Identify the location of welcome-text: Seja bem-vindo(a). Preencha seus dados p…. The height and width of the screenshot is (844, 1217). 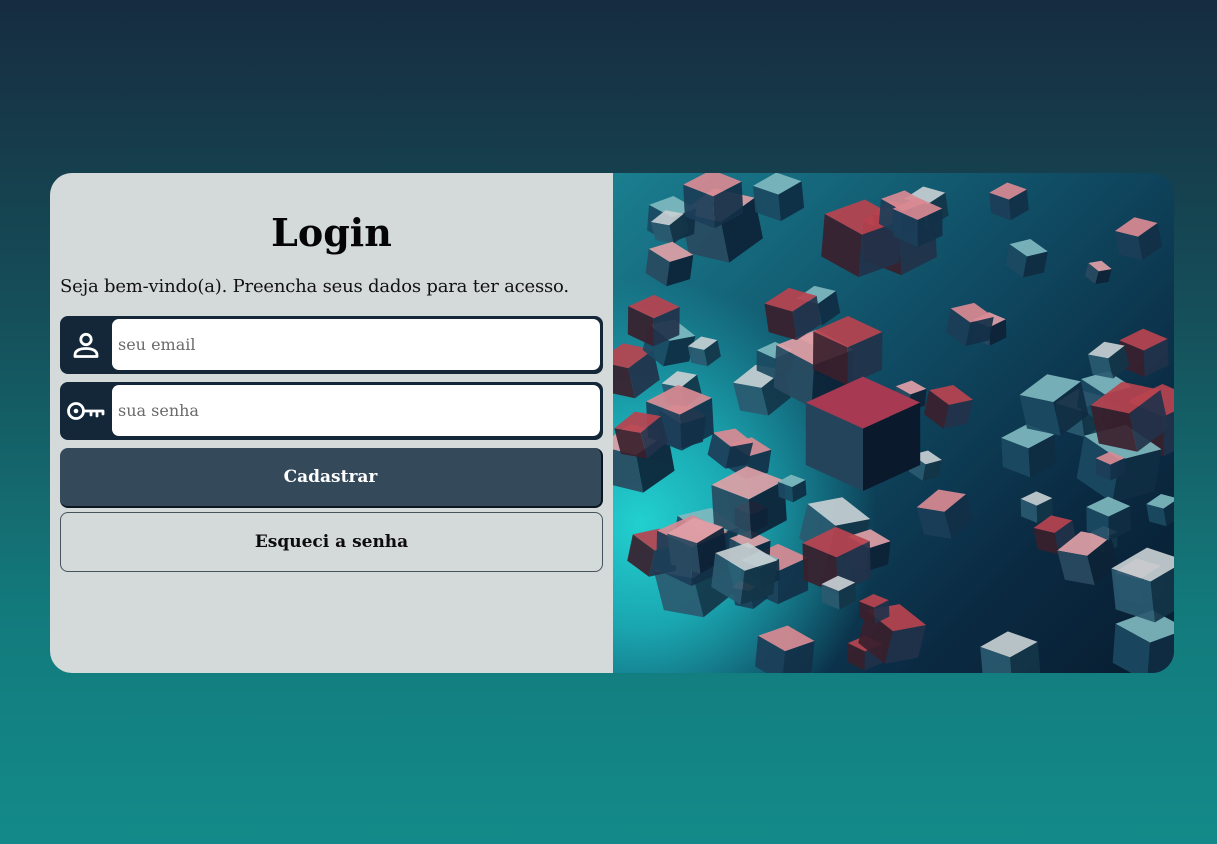
(314, 286).